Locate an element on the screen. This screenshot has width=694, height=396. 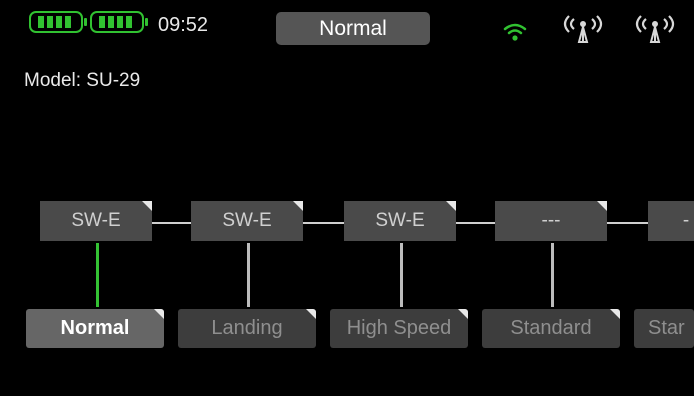
flight-mode-button: Normal is located at coordinates (353, 28).